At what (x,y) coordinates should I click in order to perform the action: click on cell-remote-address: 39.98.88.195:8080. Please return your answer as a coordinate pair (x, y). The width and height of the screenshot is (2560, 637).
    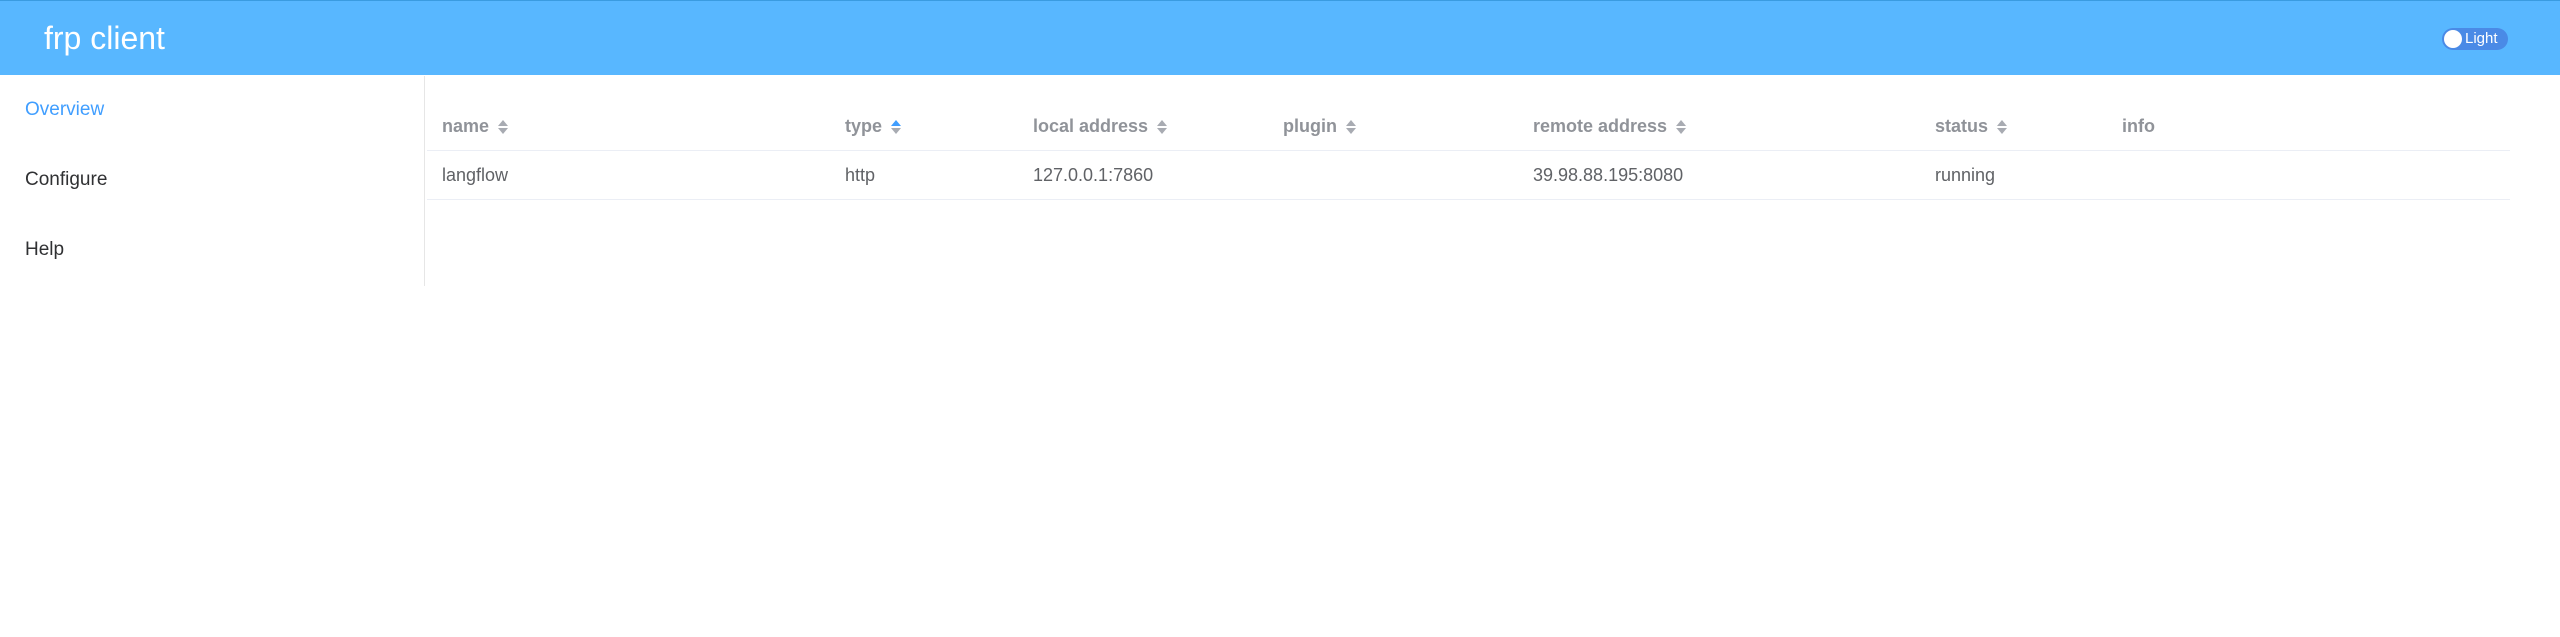
    Looking at the image, I should click on (1608, 174).